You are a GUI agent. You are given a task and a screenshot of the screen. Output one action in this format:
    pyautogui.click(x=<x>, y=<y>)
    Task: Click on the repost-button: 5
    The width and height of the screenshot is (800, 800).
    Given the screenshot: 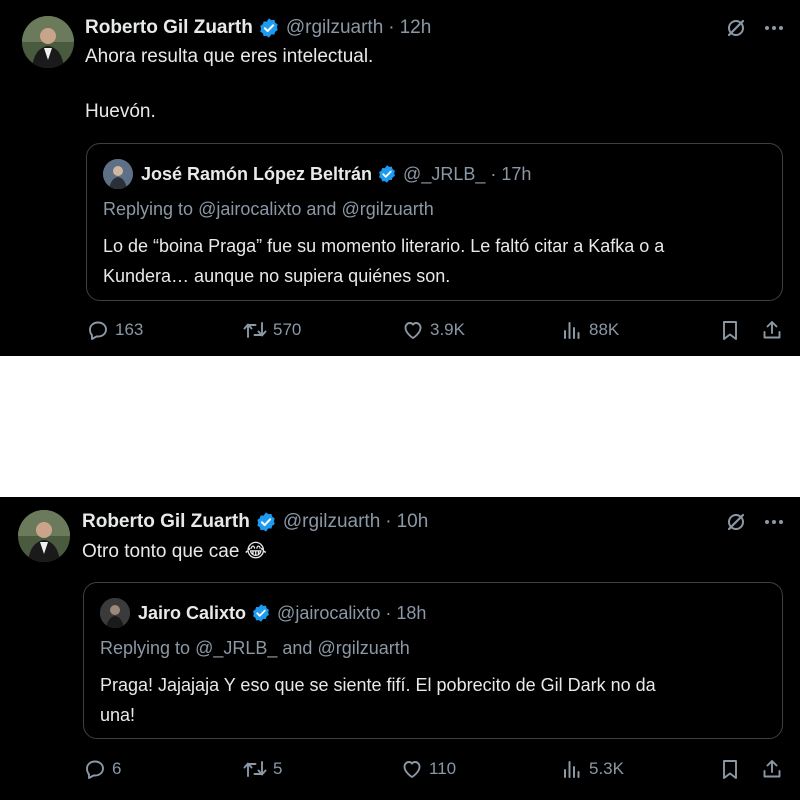 What is the action you would take?
    pyautogui.click(x=262, y=769)
    